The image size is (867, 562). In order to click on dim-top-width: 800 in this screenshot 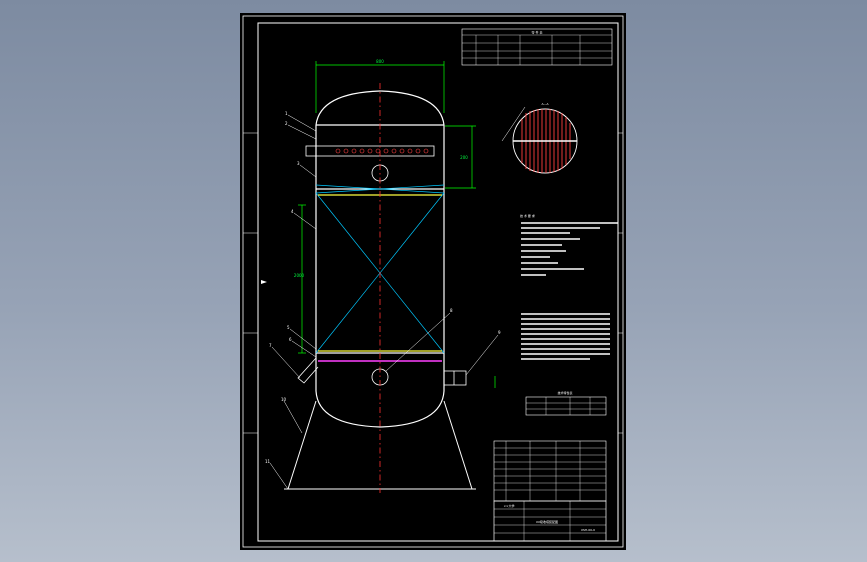, I will do `click(380, 61)`.